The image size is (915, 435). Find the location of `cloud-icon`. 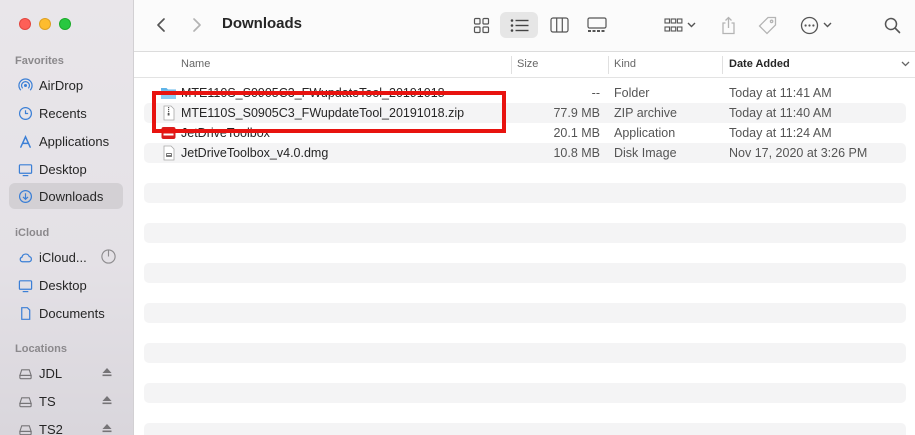

cloud-icon is located at coordinates (25, 257).